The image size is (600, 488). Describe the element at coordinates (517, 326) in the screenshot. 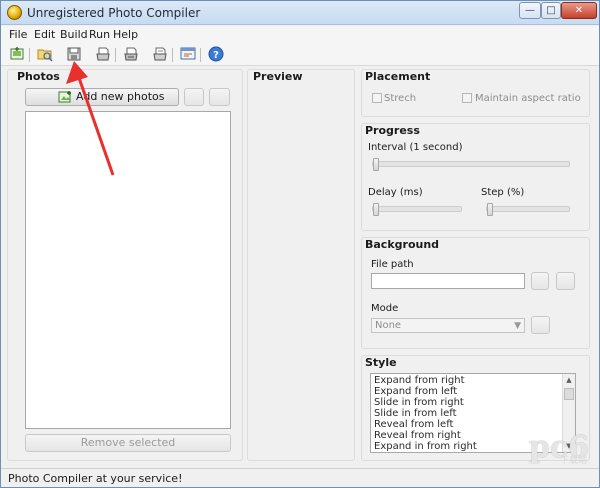

I see `chevron-down-icon: ▼` at that location.